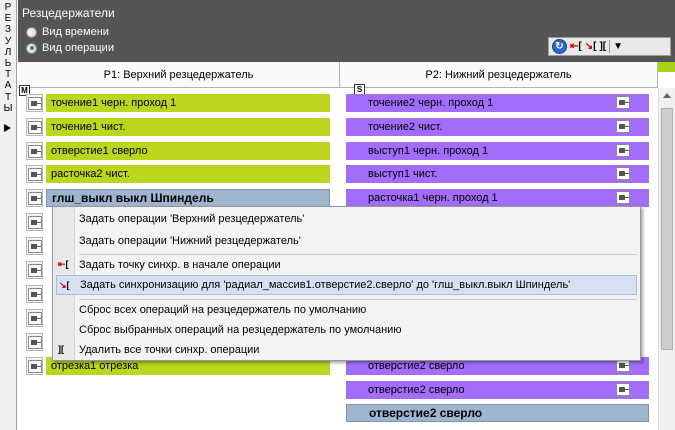 The image size is (675, 430). Describe the element at coordinates (346, 241) in the screenshot. I see `menu-item-set-lower: Задать операции 'Нижний резцедержатель'` at that location.